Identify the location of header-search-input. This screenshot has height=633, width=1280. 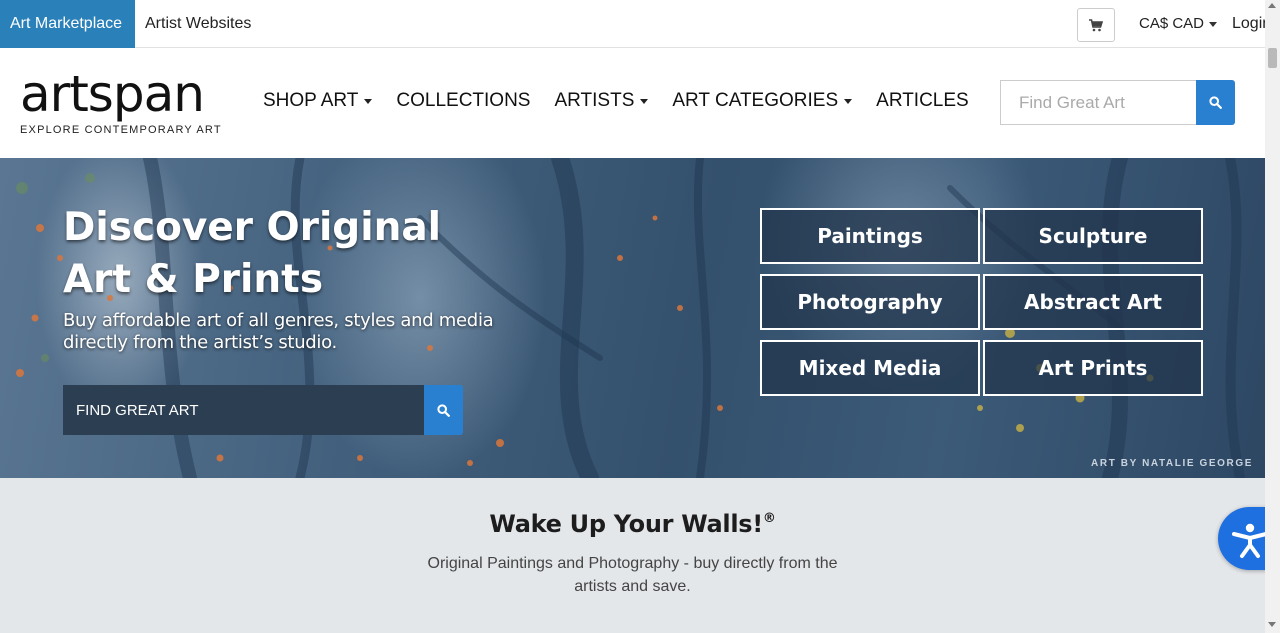
(1098, 102).